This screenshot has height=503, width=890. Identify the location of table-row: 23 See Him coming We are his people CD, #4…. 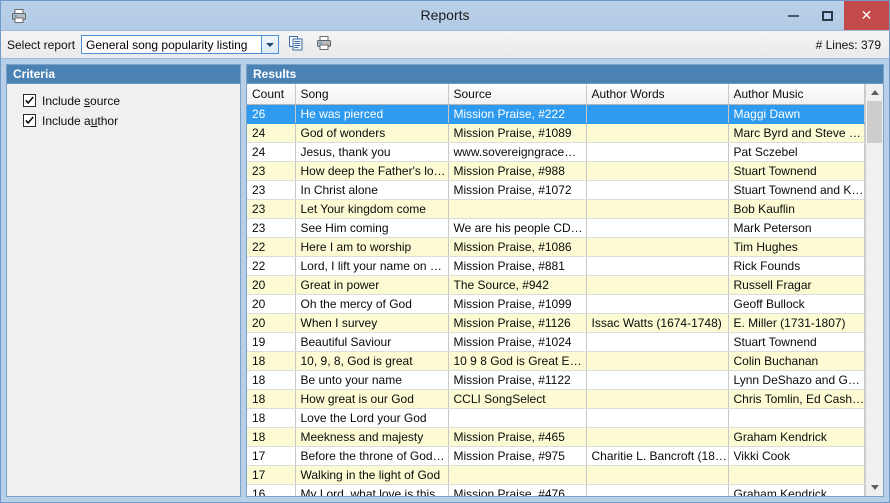
(556, 228).